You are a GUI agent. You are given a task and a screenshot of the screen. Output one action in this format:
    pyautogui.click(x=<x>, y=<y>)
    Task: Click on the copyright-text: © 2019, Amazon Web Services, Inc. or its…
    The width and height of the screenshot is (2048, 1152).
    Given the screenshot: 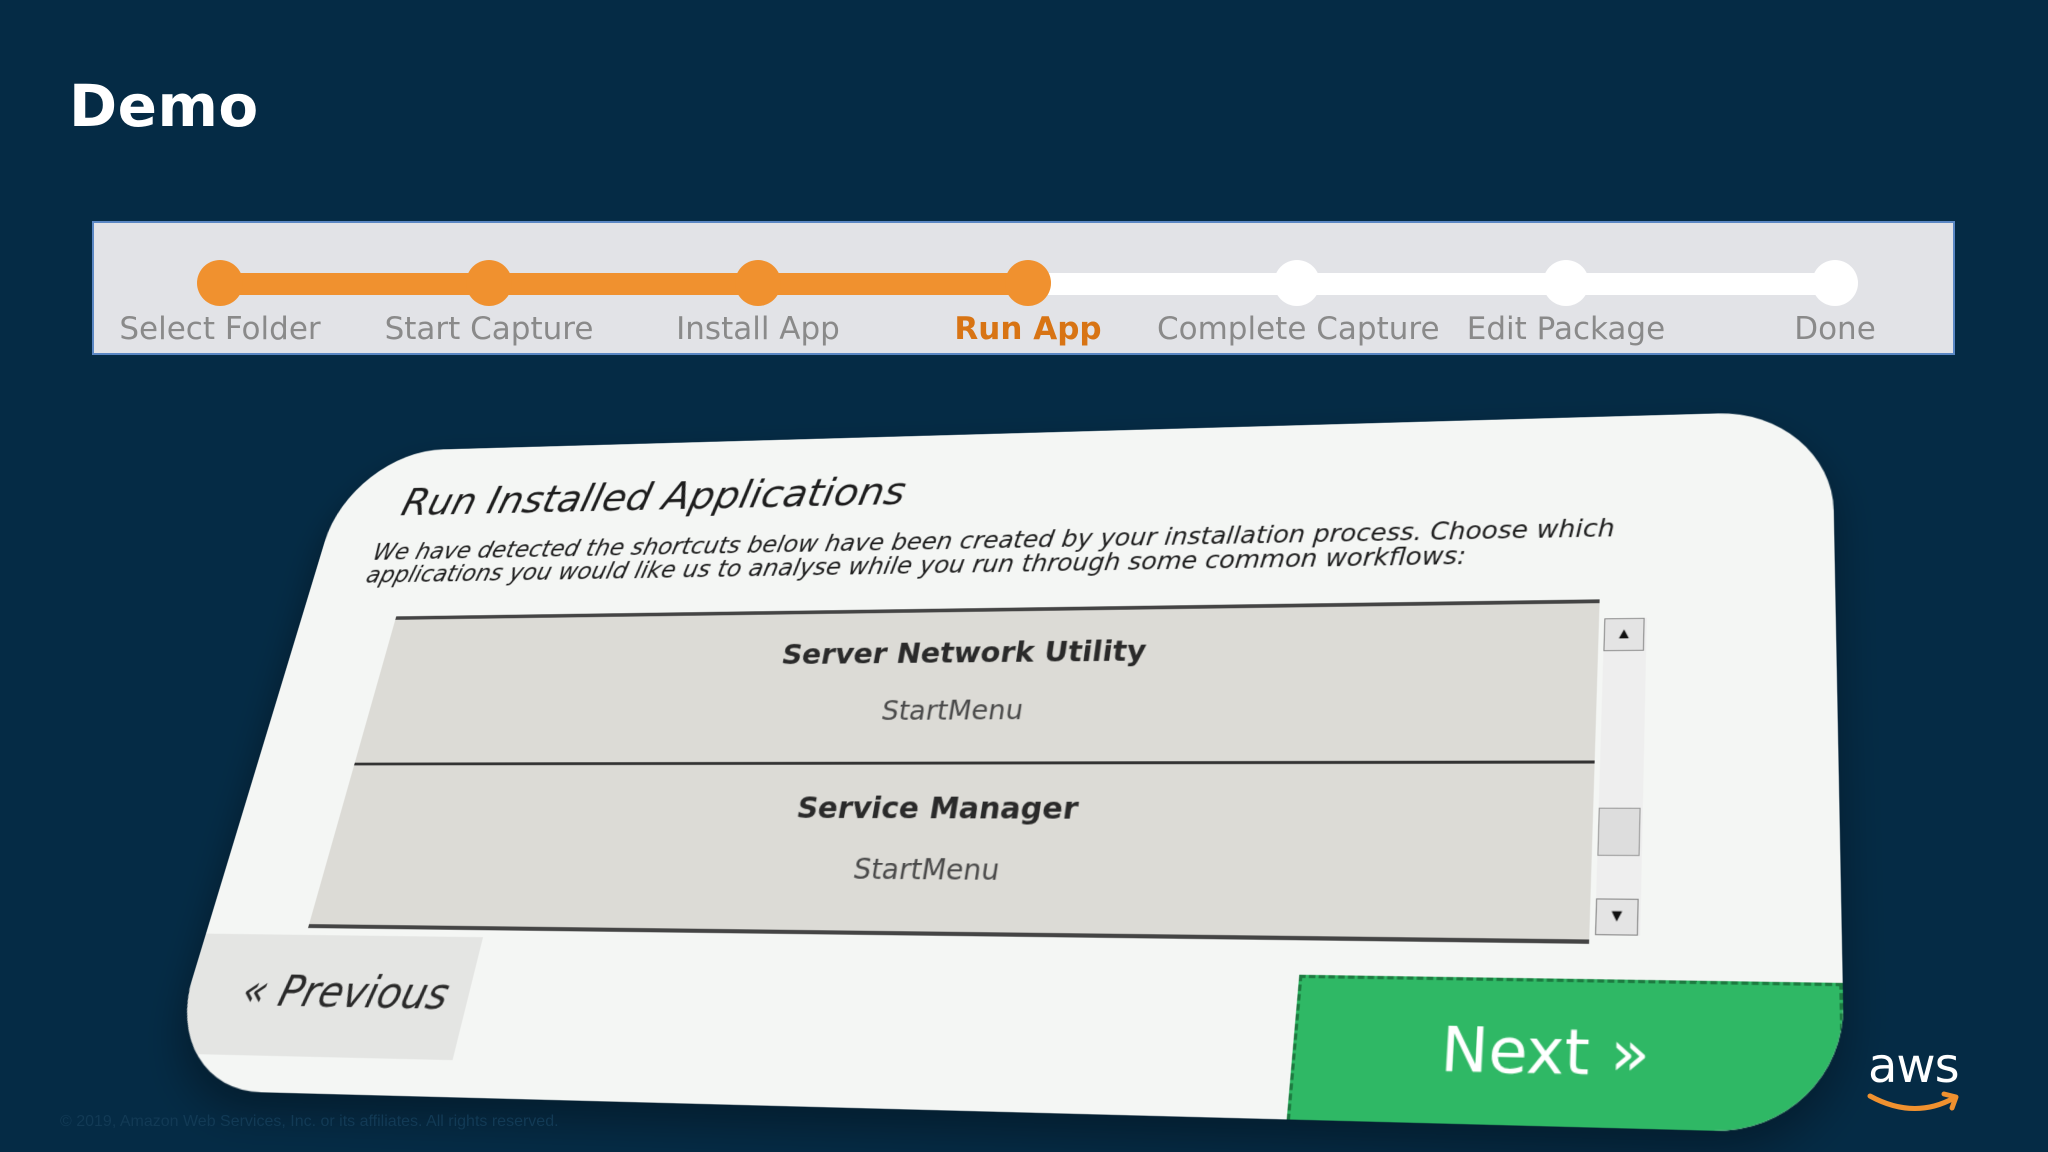 What is the action you would take?
    pyautogui.click(x=309, y=1121)
    